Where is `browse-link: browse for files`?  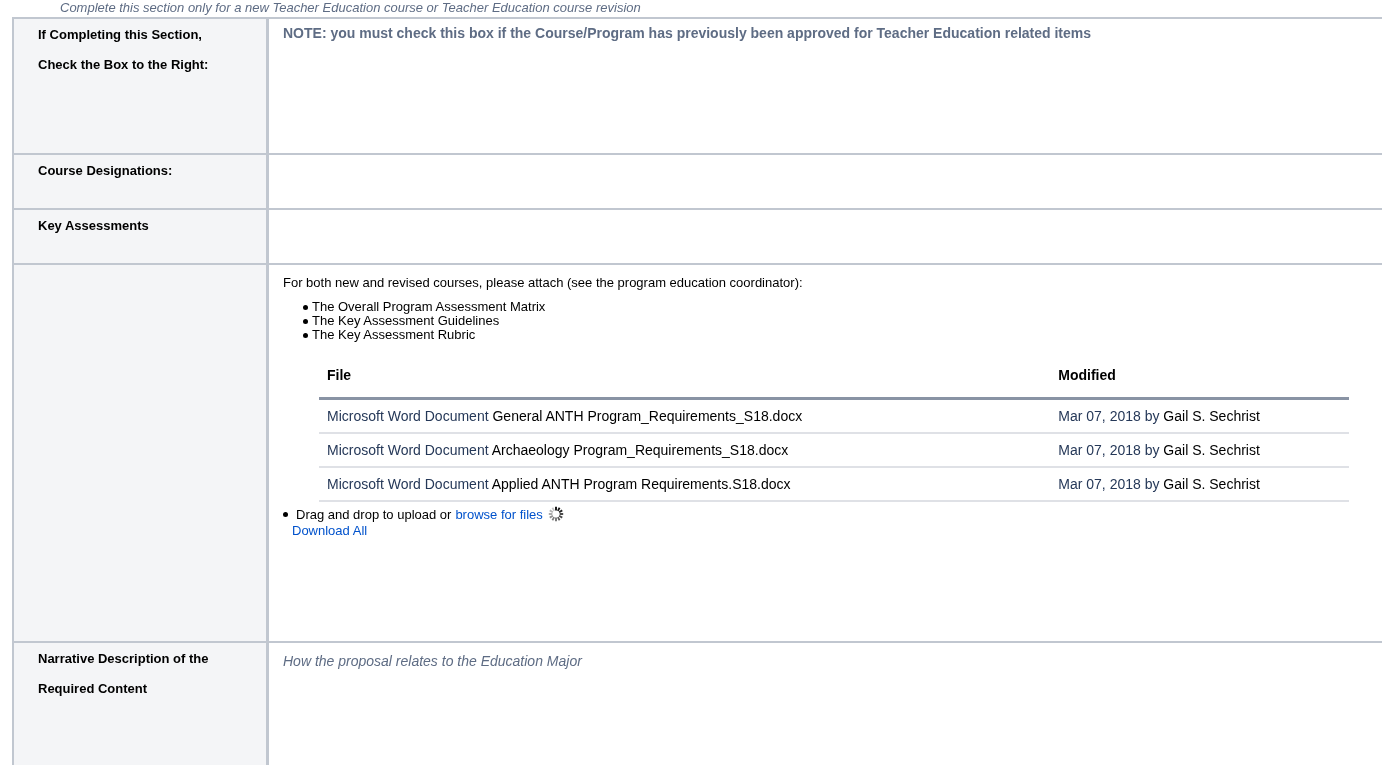
browse-link: browse for files is located at coordinates (499, 514).